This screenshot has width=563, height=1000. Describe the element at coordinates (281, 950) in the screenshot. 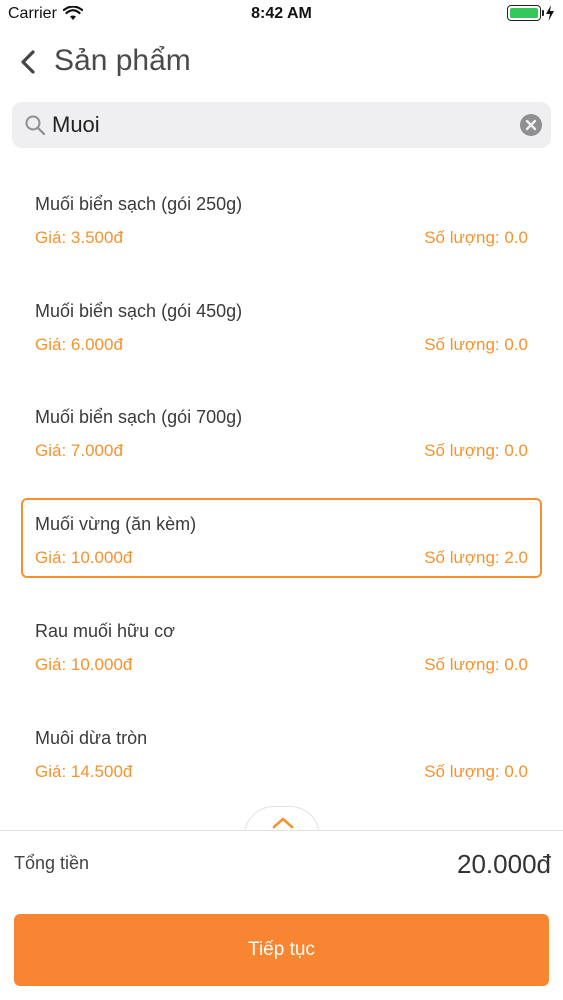

I see `continue-button: Tiếp tục` at that location.